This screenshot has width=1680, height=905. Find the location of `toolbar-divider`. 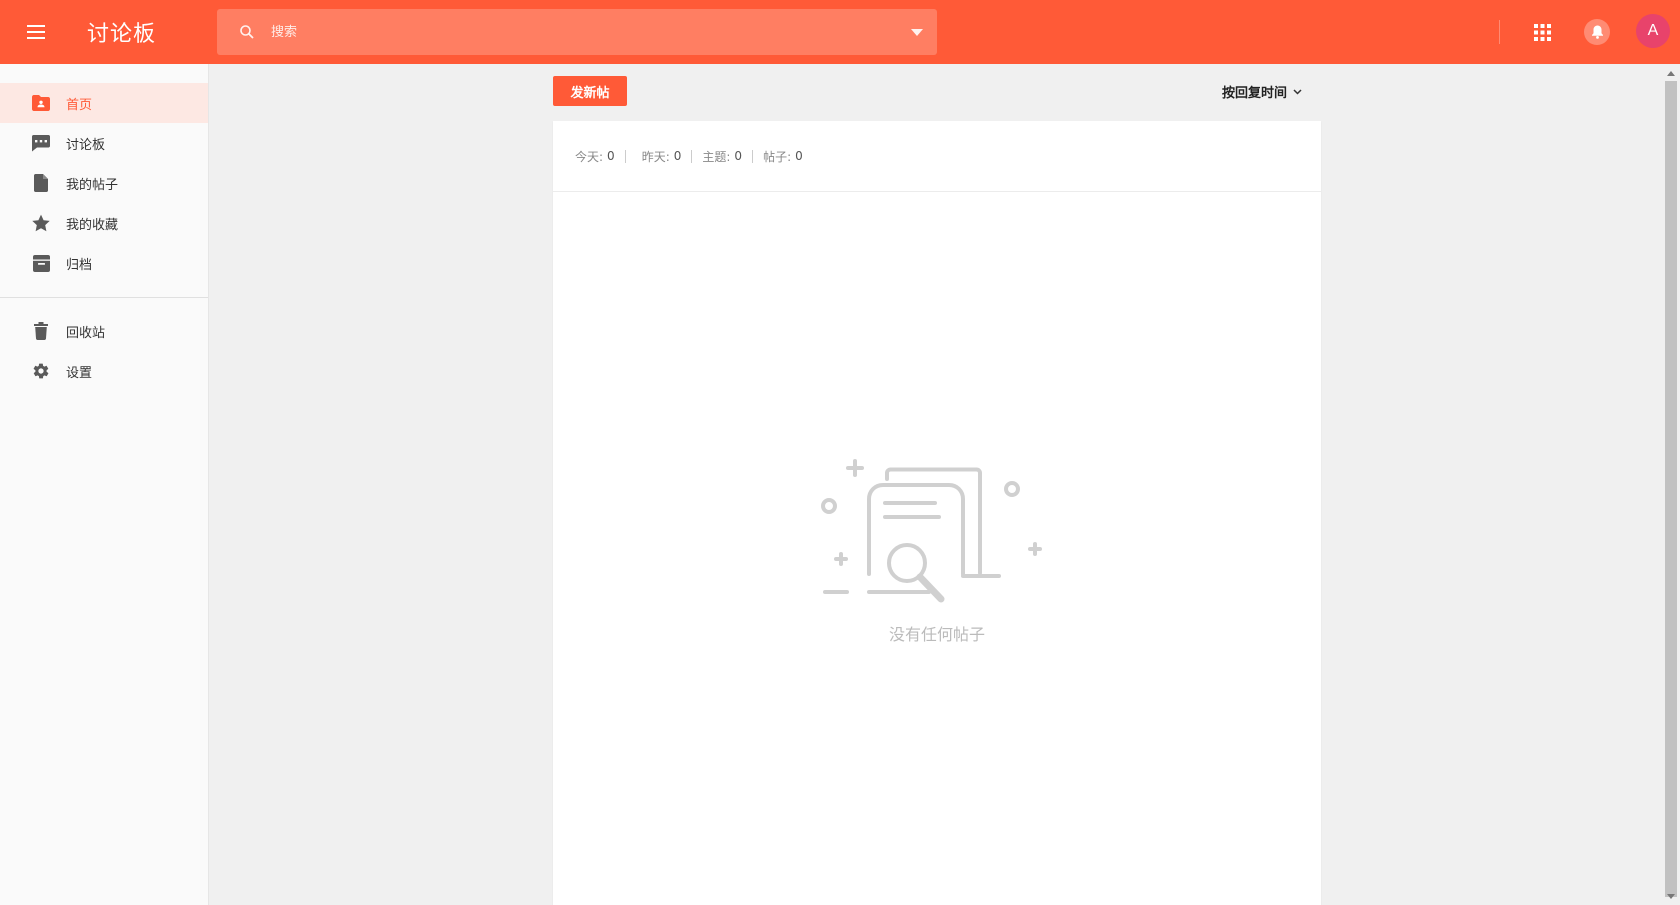

toolbar-divider is located at coordinates (1499, 32).